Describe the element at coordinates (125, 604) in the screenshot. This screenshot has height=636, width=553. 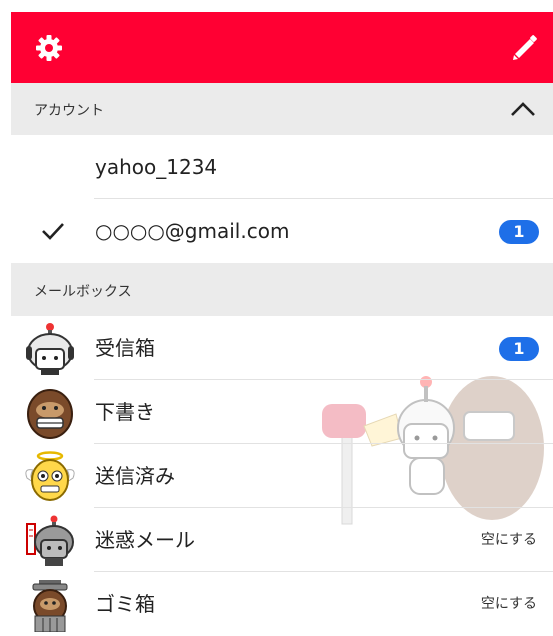
I see `mailbox-label: ゴミ箱` at that location.